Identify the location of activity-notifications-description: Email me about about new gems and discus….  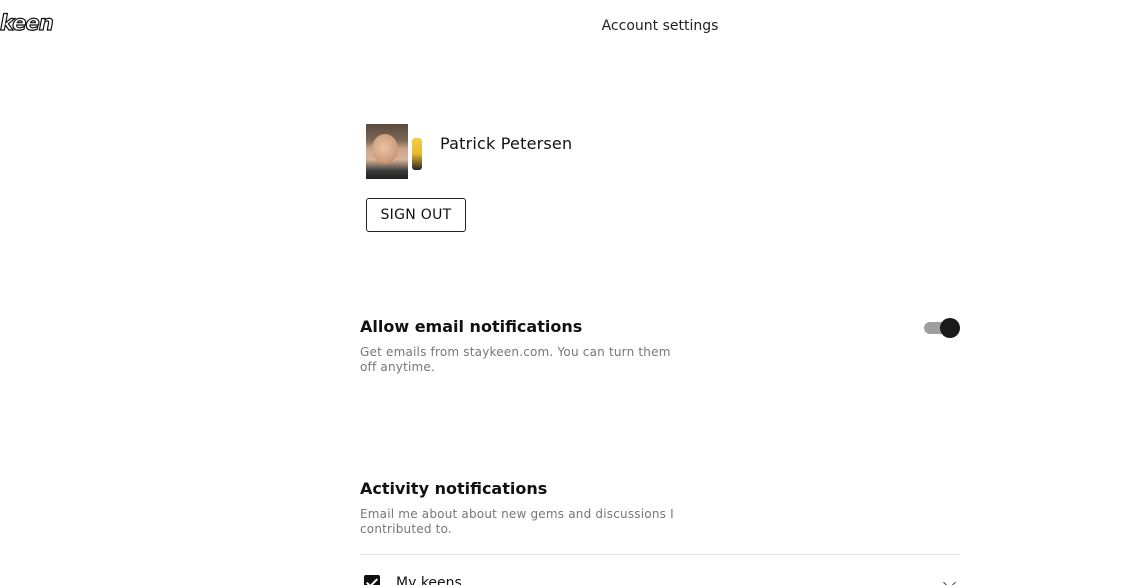
(517, 521).